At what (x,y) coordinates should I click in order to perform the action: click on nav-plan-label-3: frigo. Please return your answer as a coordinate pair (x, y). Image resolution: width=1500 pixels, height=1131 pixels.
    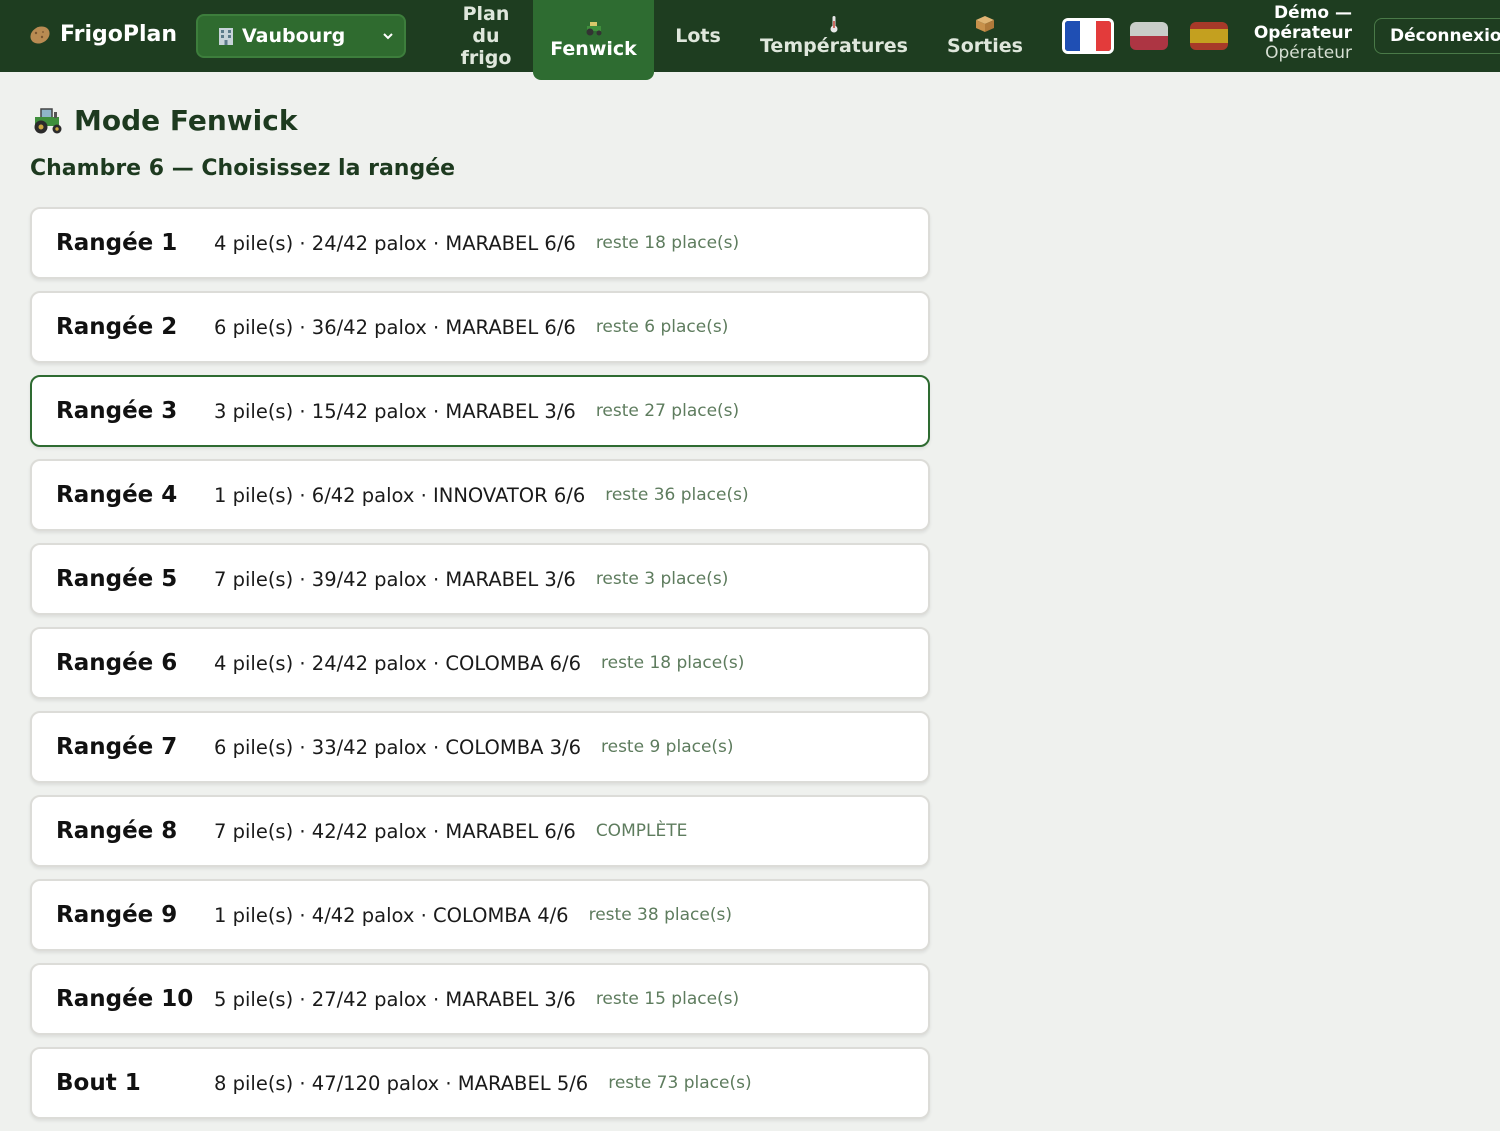
    Looking at the image, I should click on (486, 58).